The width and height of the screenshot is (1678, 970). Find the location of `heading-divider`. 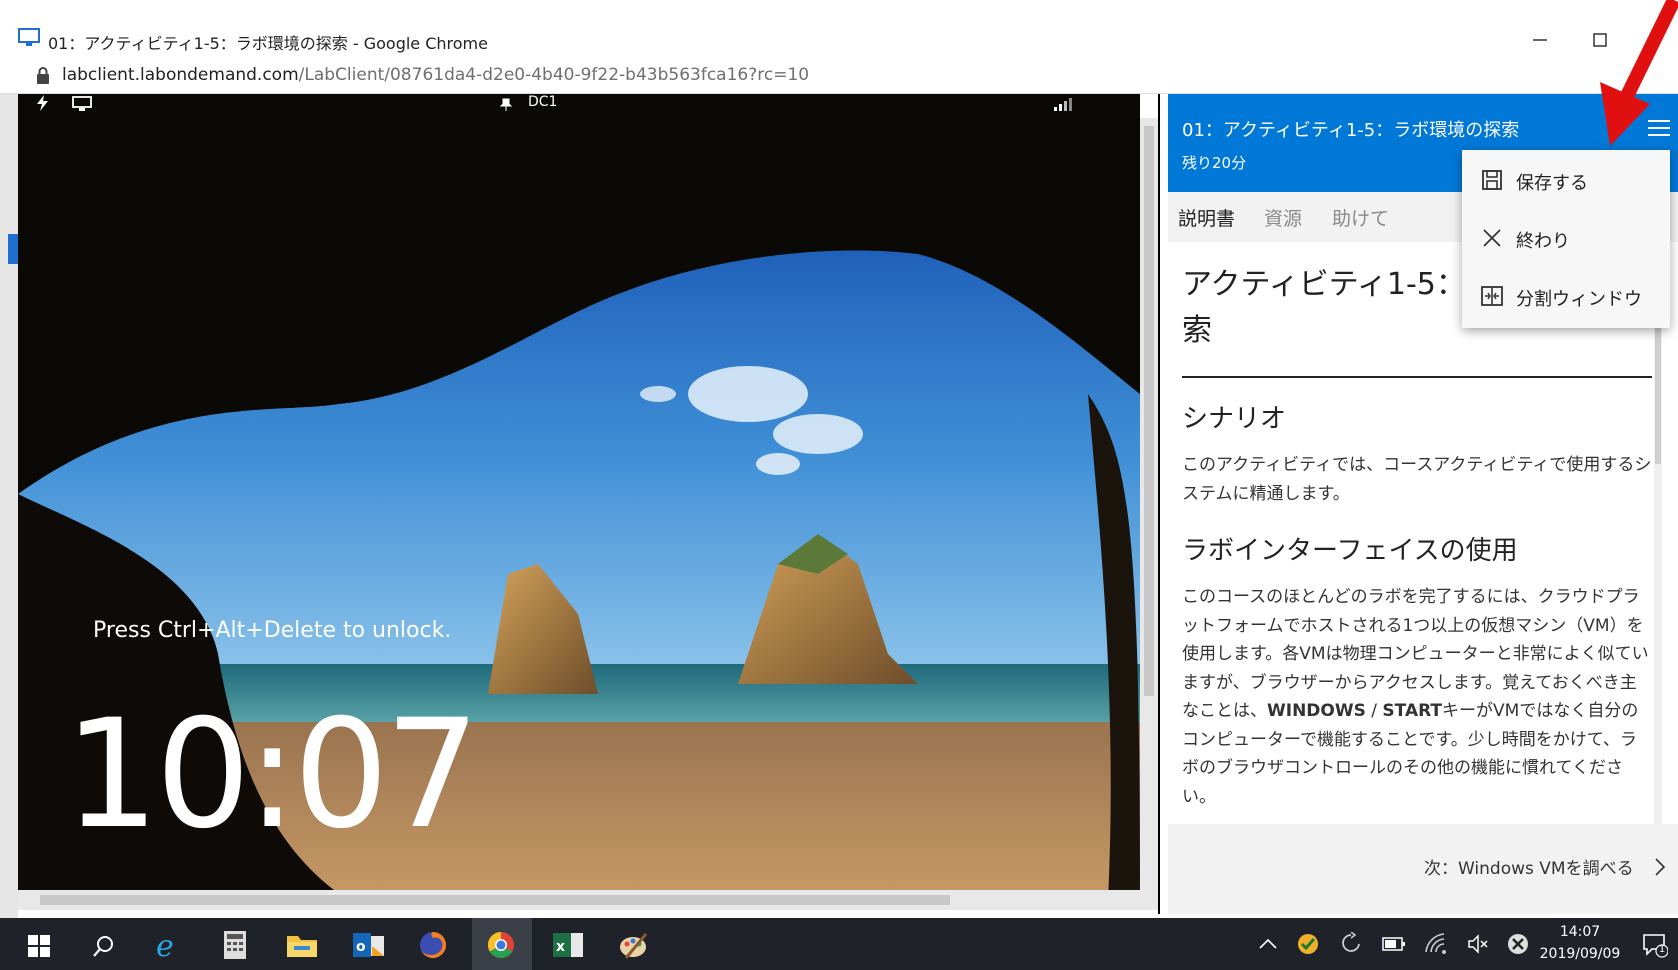

heading-divider is located at coordinates (1417, 377).